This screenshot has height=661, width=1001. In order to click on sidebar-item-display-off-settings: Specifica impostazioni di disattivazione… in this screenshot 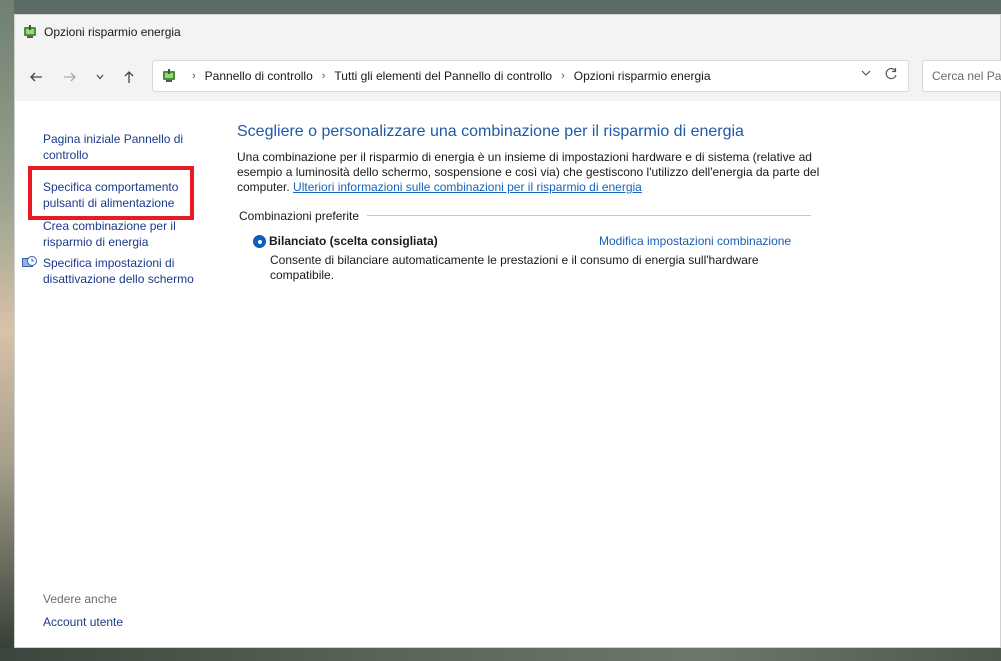, I will do `click(122, 271)`.